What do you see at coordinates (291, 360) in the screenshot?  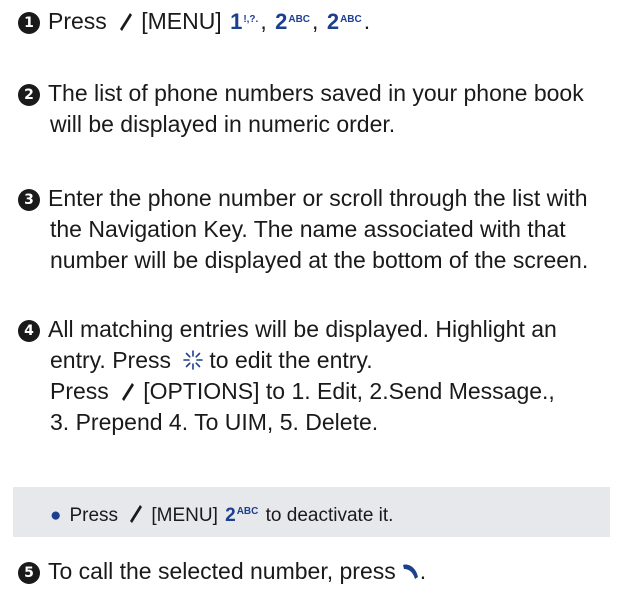 I see `step-text-line: to edit the entry.` at bounding box center [291, 360].